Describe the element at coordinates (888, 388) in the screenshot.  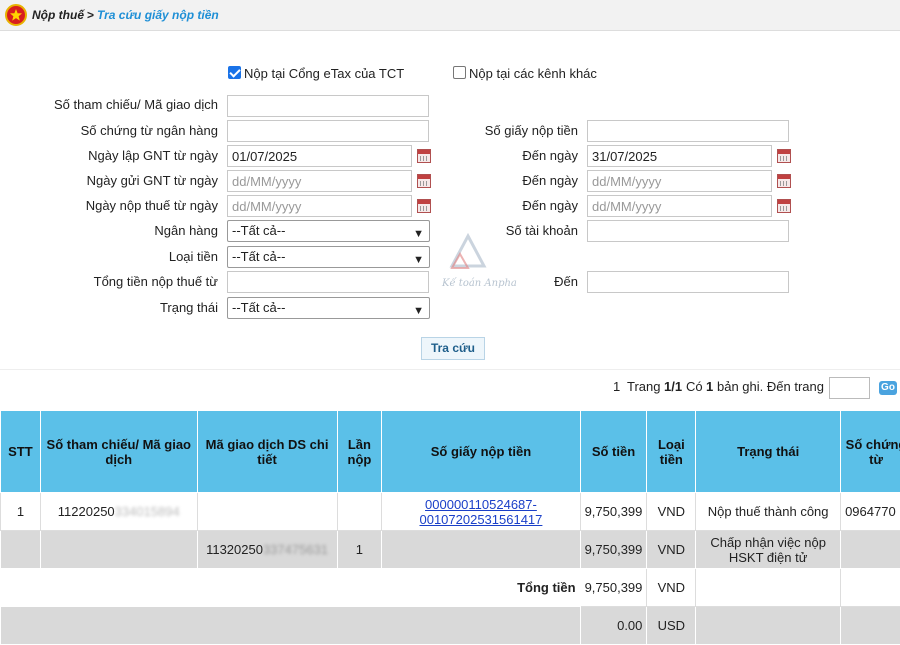
I see `go-button: Go` at that location.